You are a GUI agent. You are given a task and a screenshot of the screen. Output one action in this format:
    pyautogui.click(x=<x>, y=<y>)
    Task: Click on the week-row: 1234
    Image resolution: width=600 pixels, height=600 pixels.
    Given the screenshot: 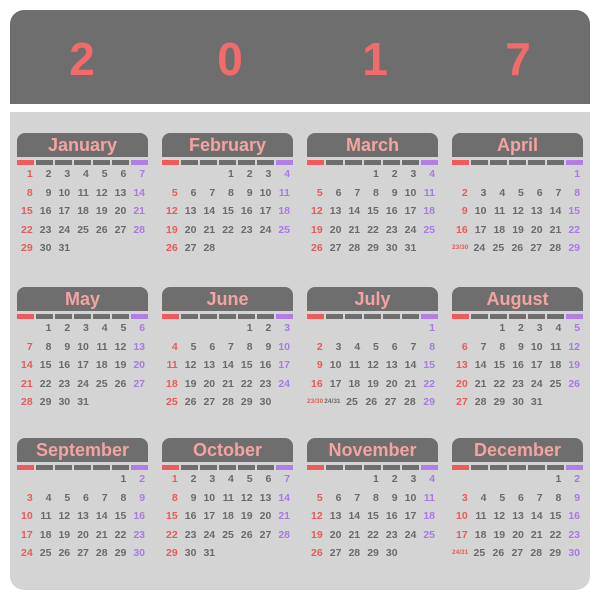 What is the action you would take?
    pyautogui.click(x=372, y=174)
    